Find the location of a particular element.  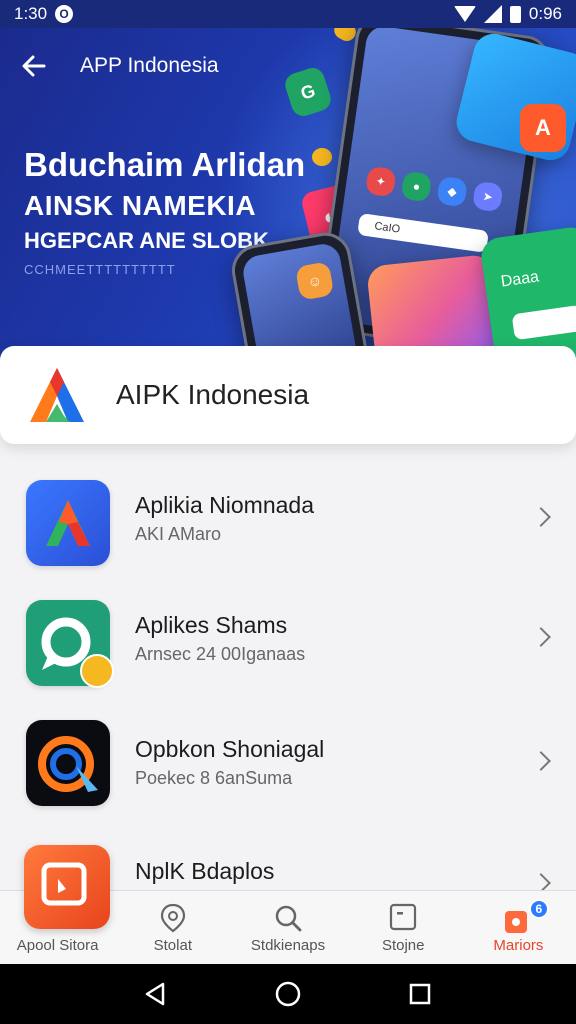

back-button is located at coordinates (34, 66).